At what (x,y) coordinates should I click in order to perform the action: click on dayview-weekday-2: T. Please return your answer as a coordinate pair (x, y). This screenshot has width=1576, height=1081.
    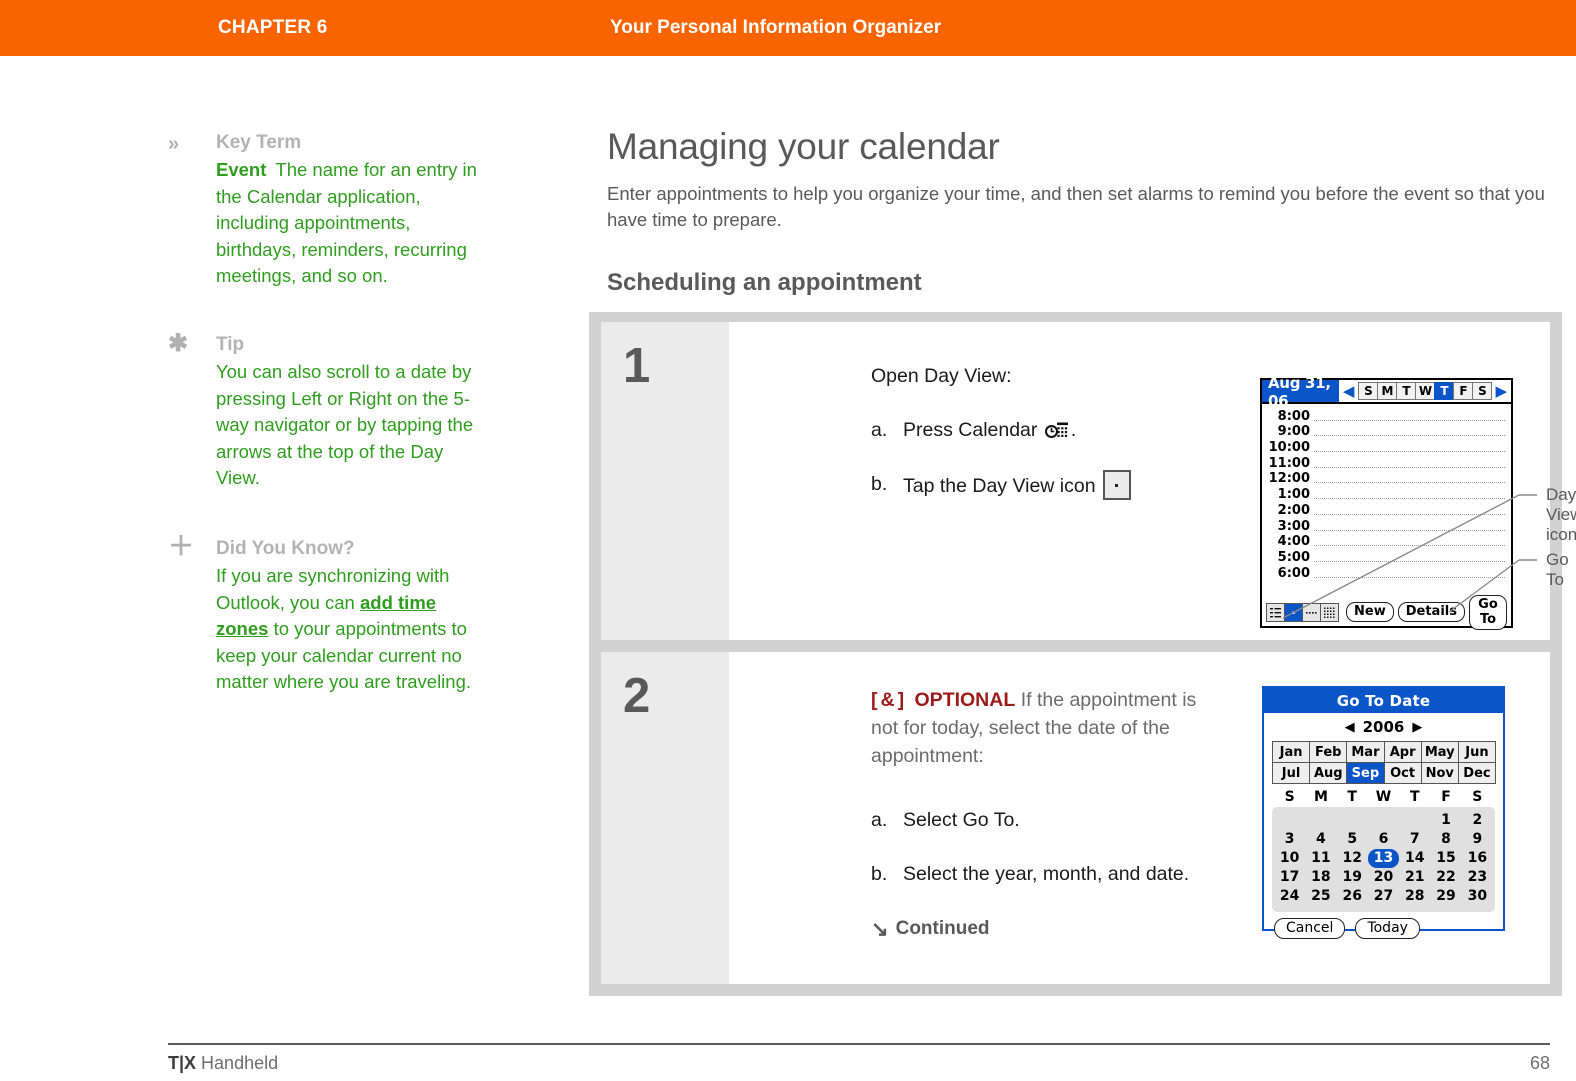
    Looking at the image, I should click on (1406, 391).